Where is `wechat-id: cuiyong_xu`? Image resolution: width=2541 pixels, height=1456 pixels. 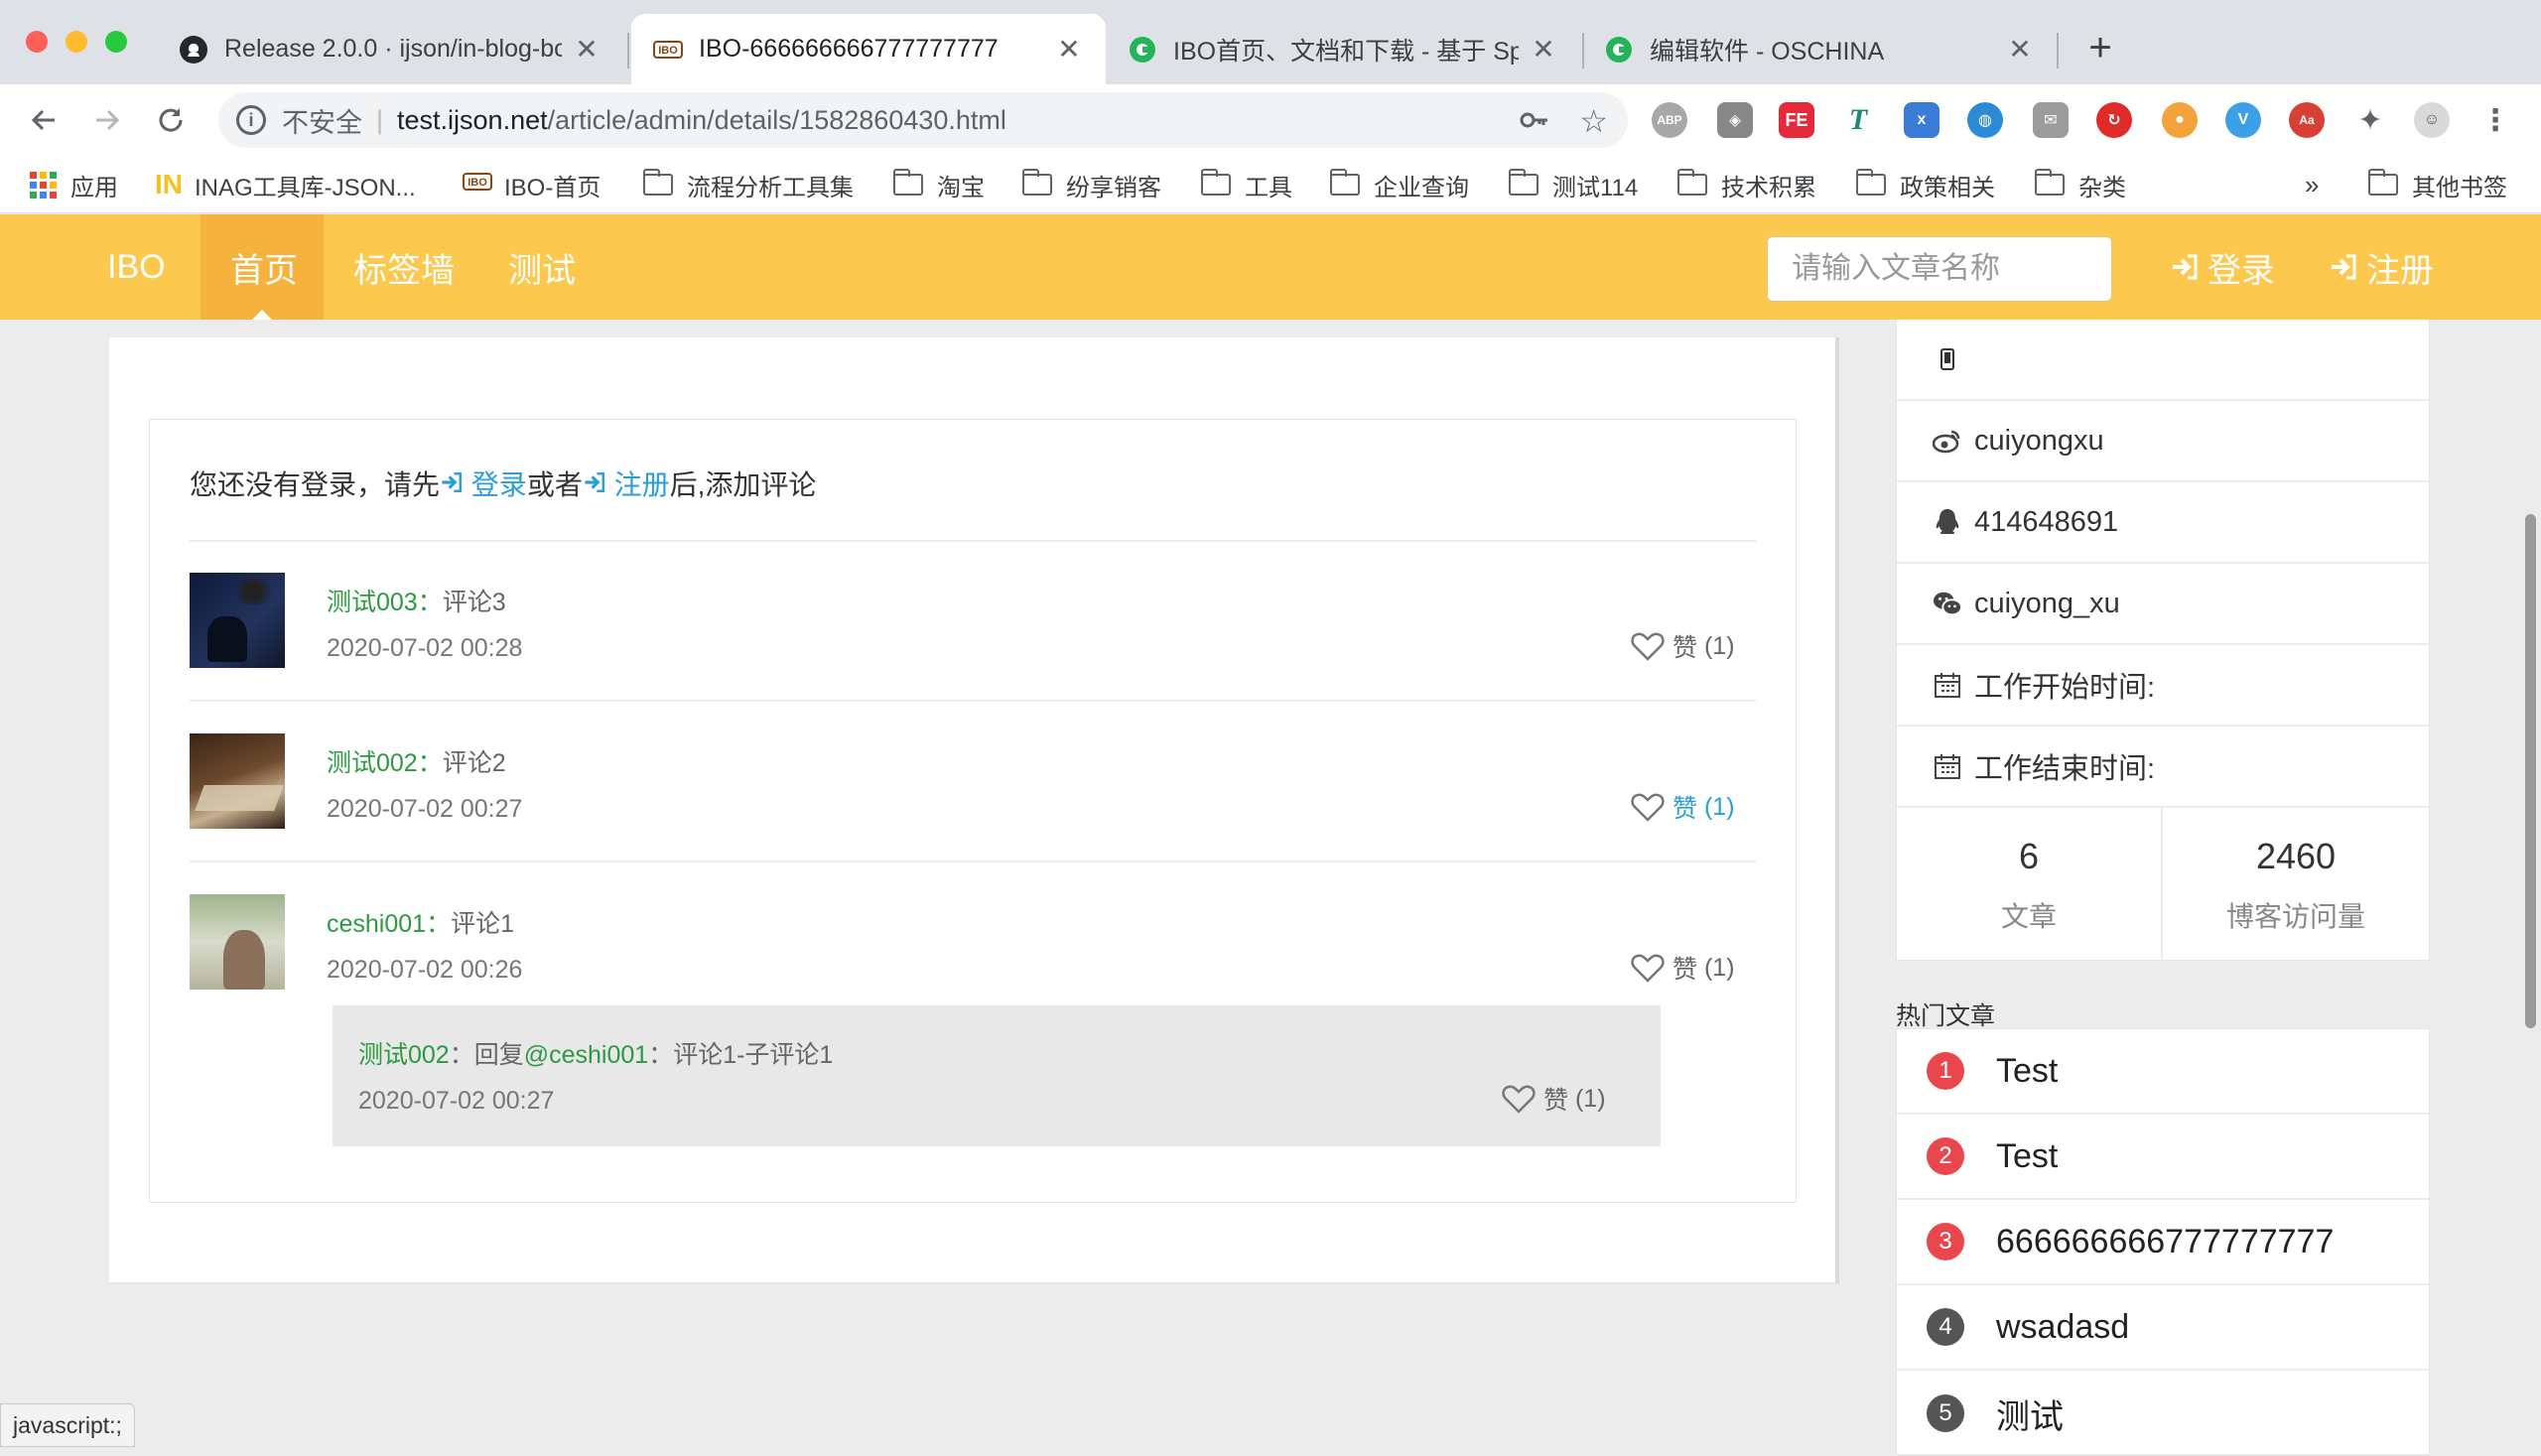 wechat-id: cuiyong_xu is located at coordinates (2047, 603).